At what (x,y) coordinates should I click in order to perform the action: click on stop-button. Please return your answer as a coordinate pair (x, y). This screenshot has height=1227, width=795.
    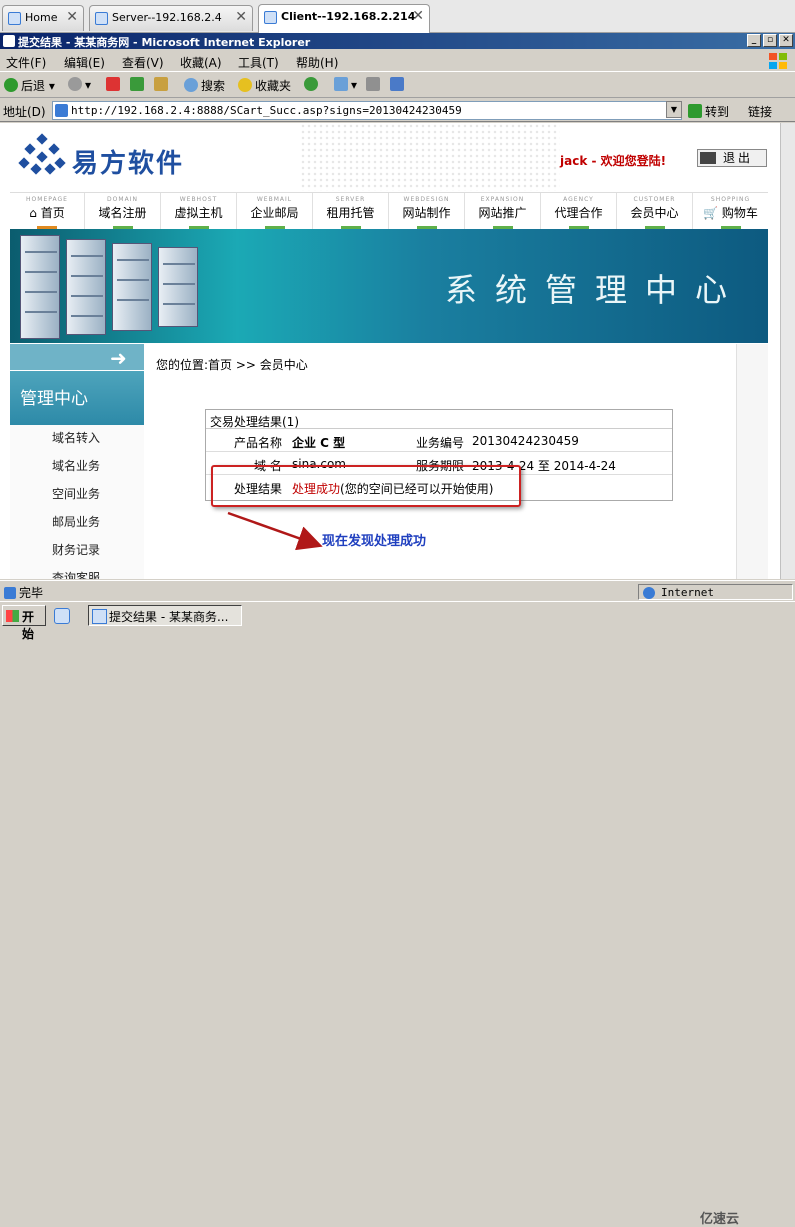
    Looking at the image, I should click on (114, 84).